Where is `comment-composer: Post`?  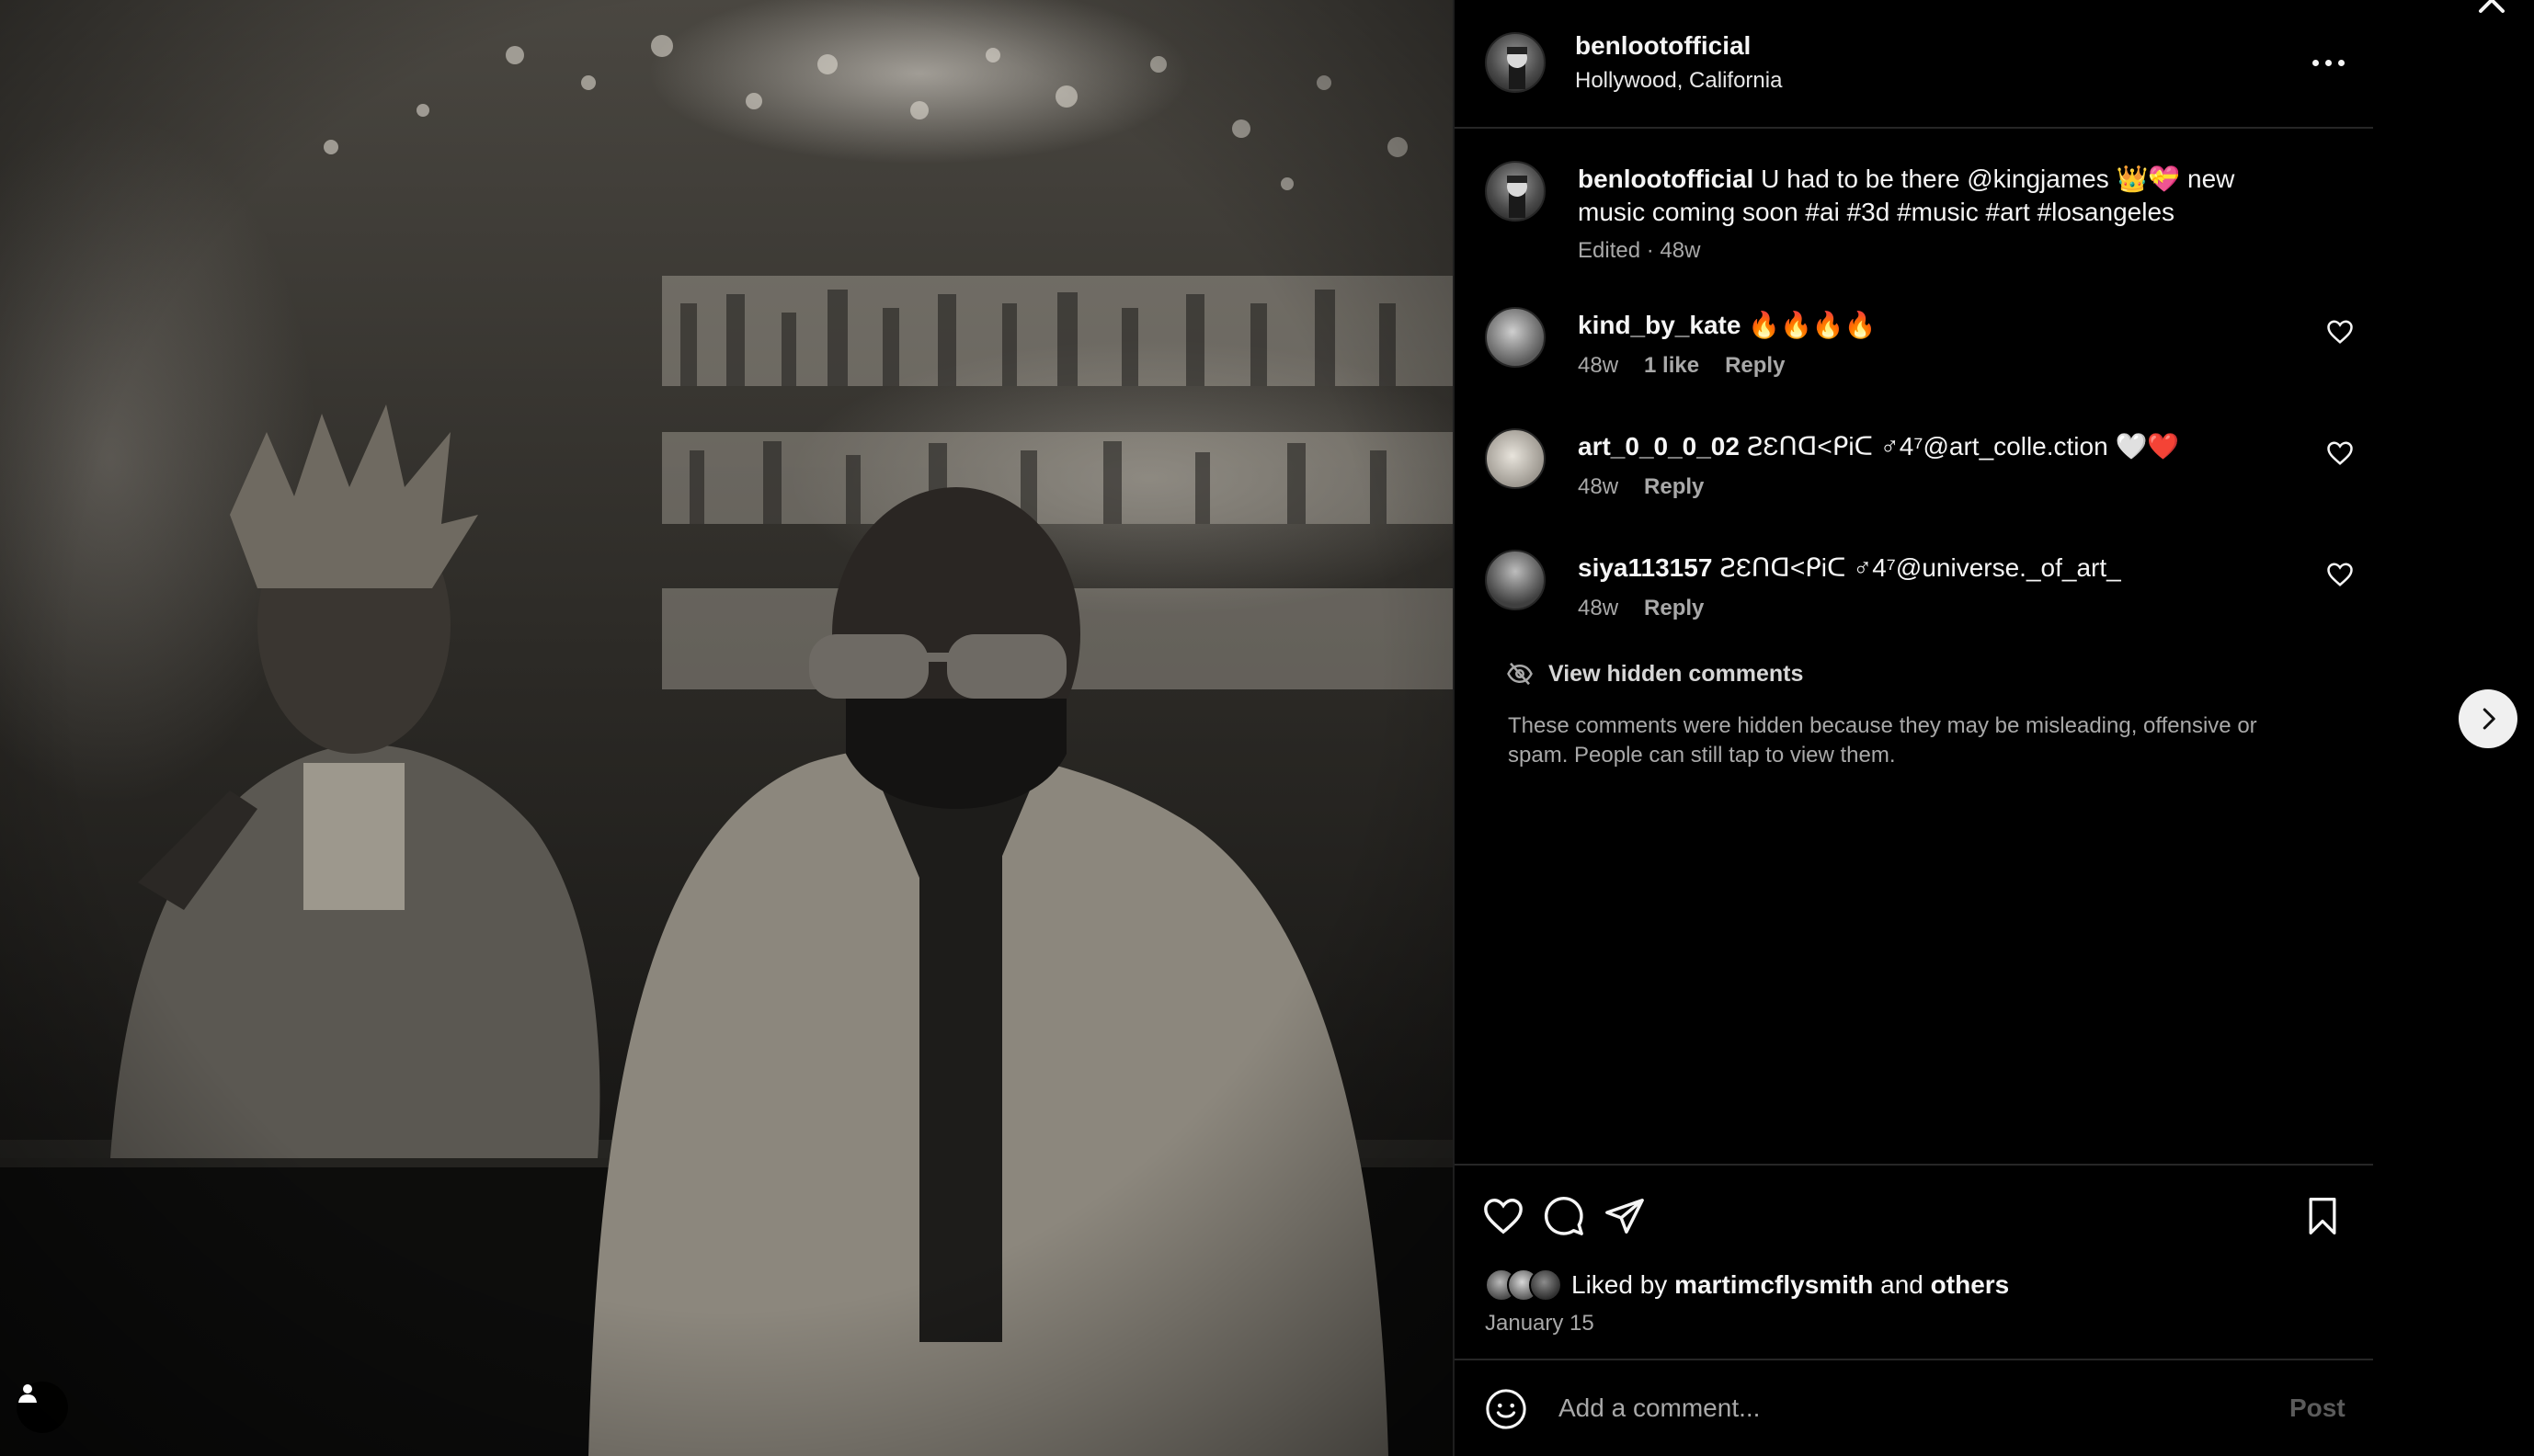 comment-composer: Post is located at coordinates (1914, 1407).